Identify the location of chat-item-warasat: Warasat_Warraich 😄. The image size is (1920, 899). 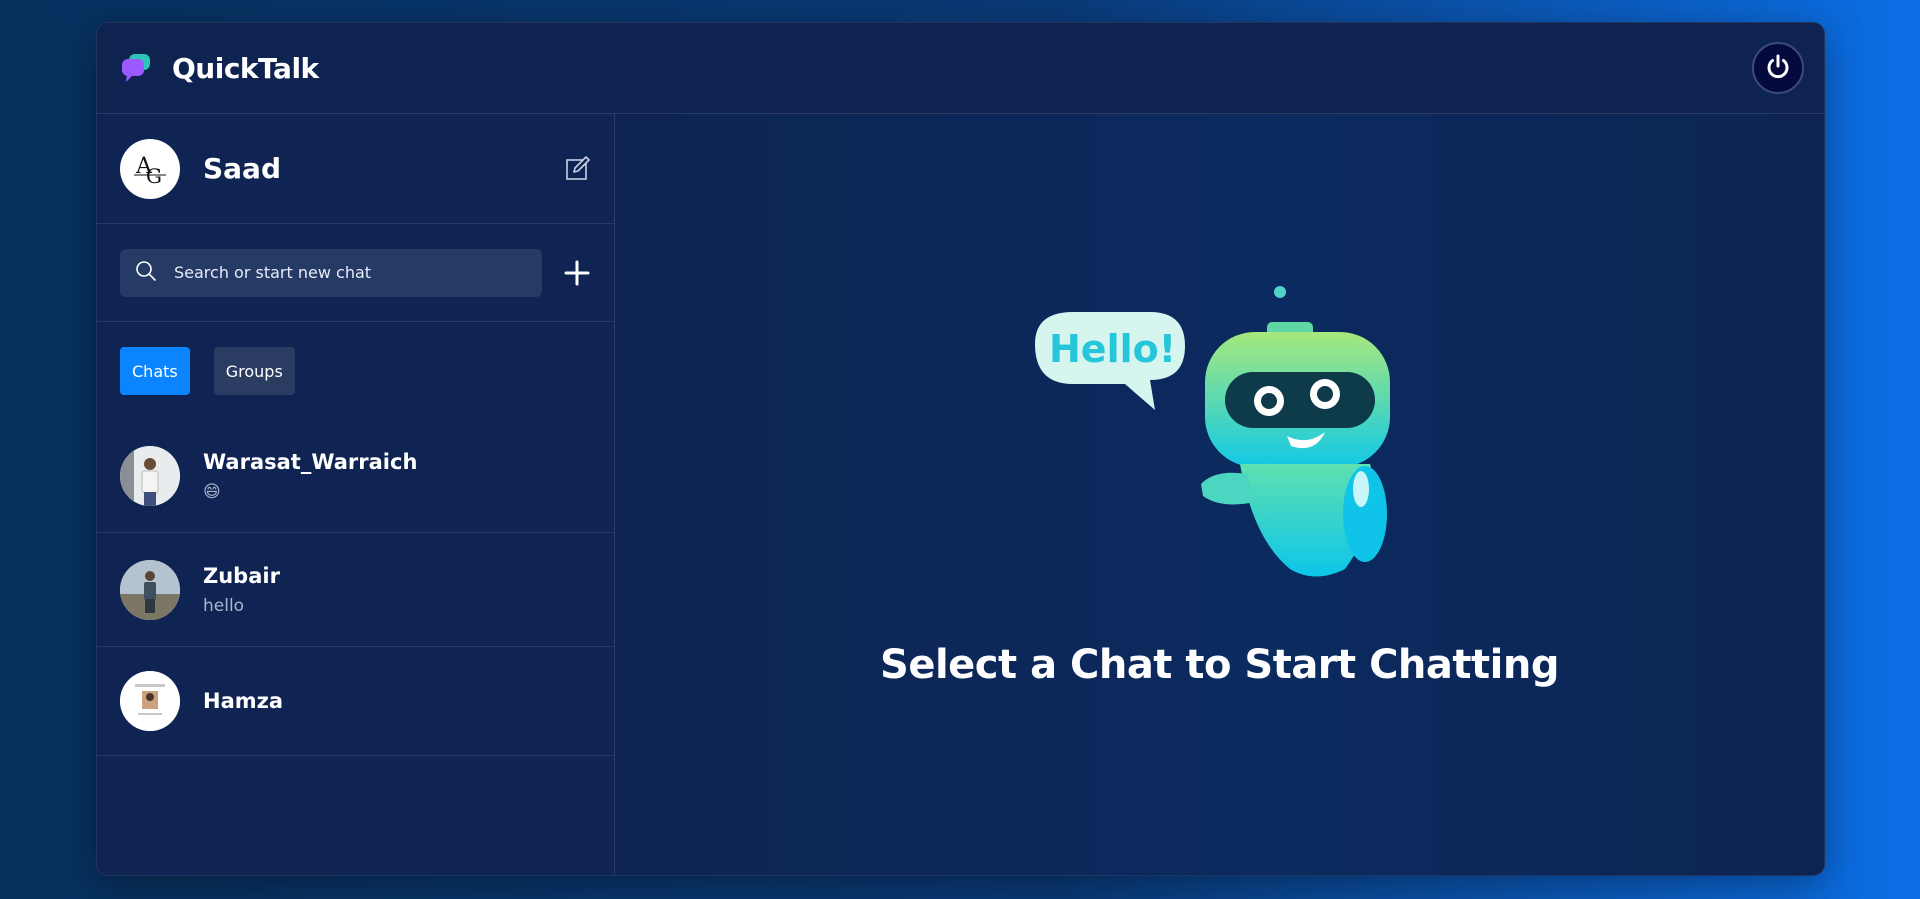
(355, 476).